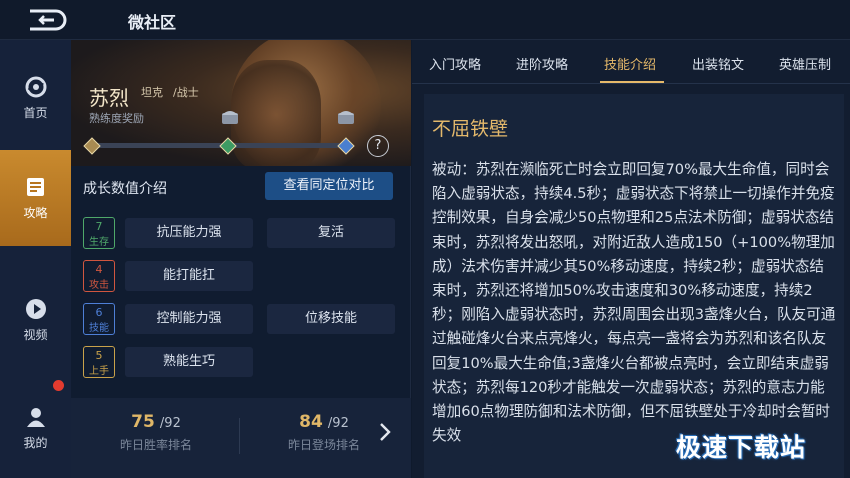 This screenshot has height=478, width=850. Describe the element at coordinates (99, 328) in the screenshot. I see `level-kind: 技能` at that location.